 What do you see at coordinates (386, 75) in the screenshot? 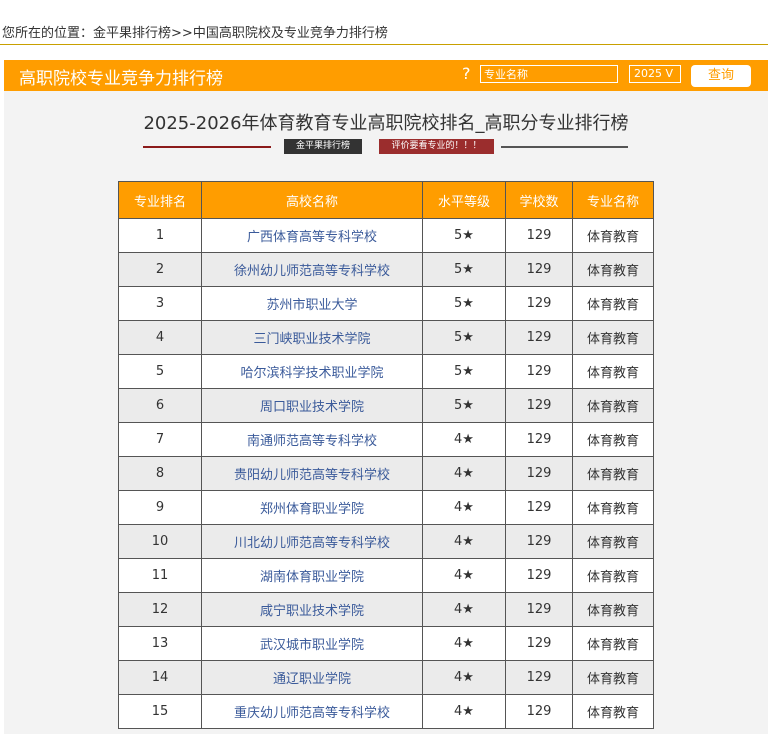
I see `header-bar: 高职院校专业竞争力排行榜 ? 2025 V 查询` at bounding box center [386, 75].